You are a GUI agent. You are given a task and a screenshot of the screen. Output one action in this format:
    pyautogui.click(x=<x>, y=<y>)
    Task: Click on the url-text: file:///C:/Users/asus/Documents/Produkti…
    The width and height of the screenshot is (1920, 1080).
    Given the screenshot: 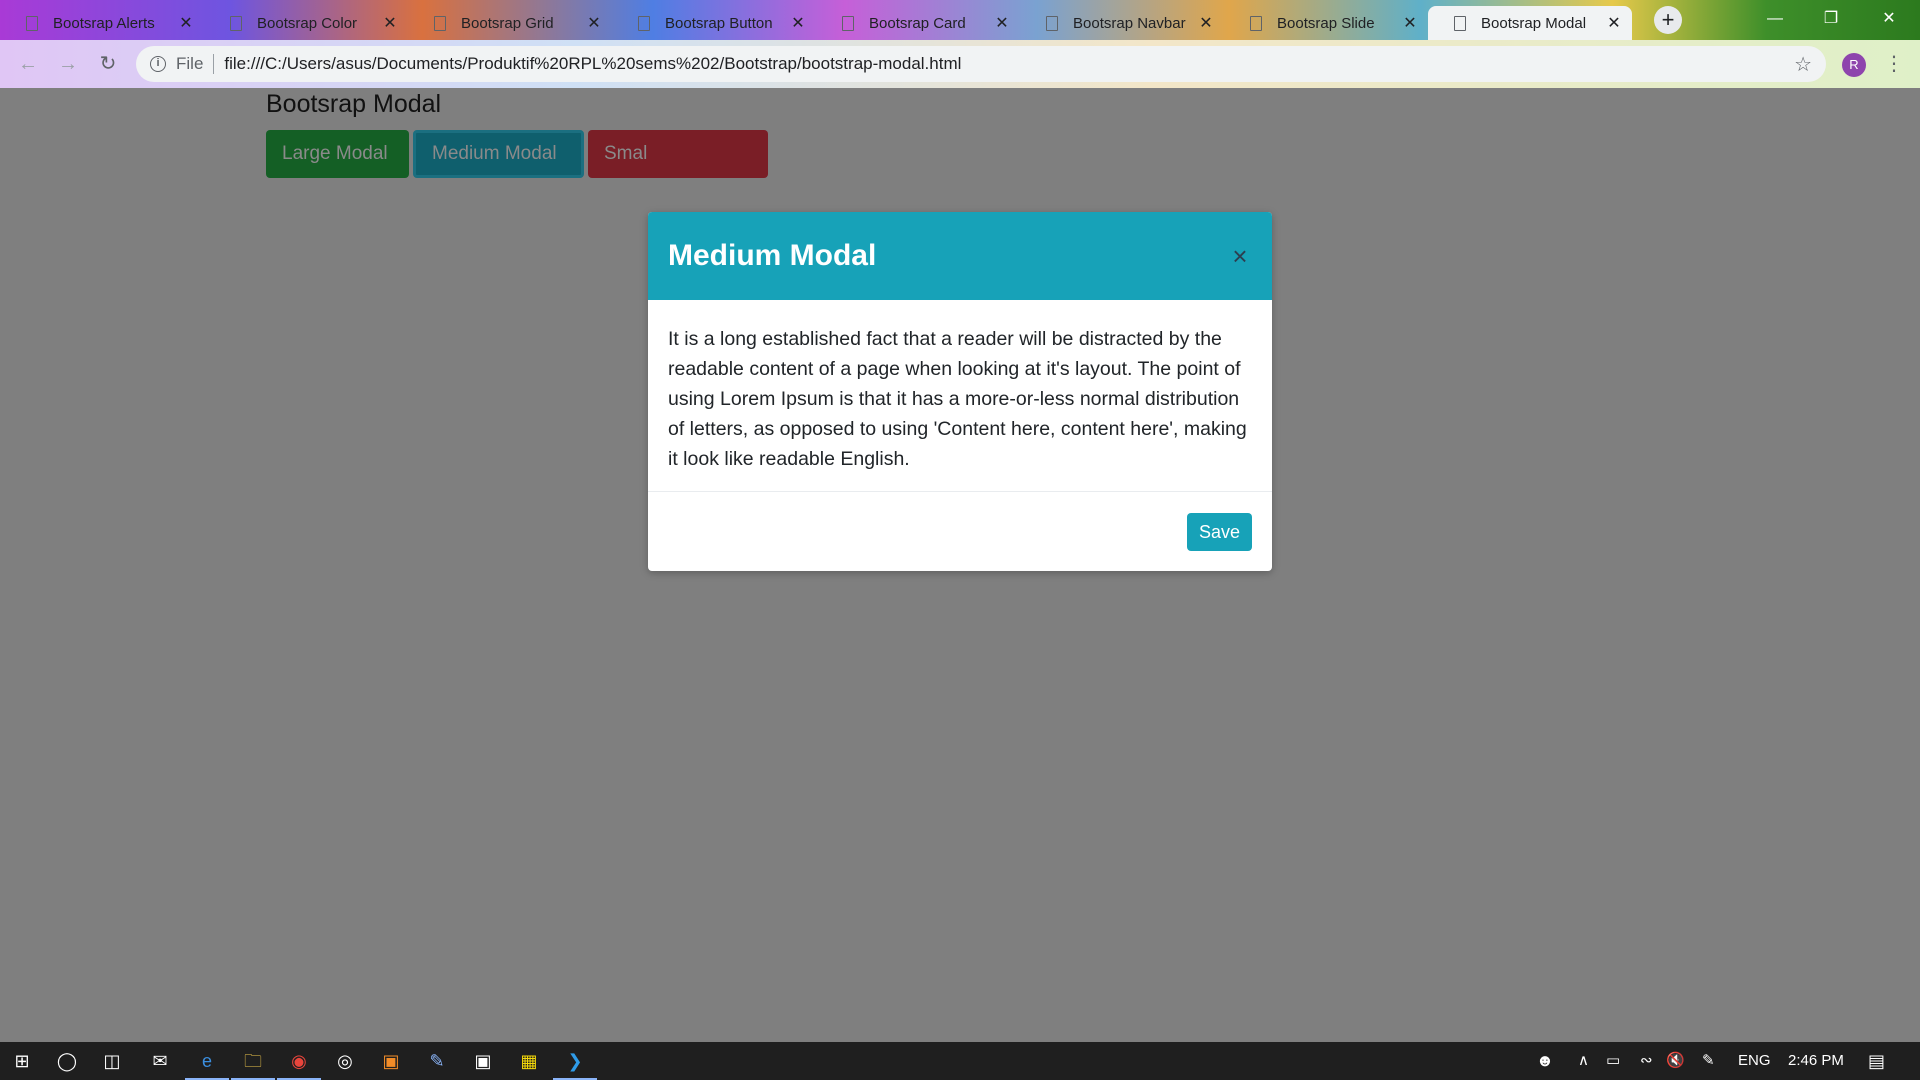 What is the action you would take?
    pyautogui.click(x=1009, y=64)
    